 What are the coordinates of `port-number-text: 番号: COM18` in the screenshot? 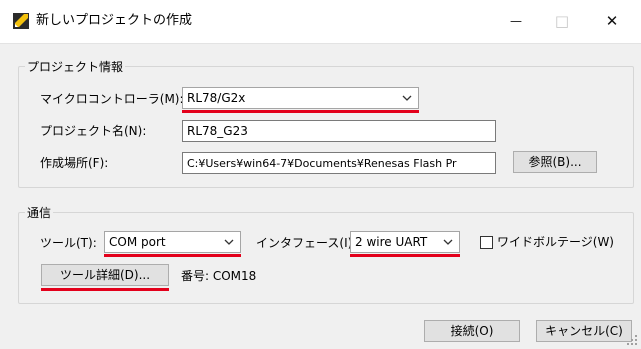 It's located at (219, 276).